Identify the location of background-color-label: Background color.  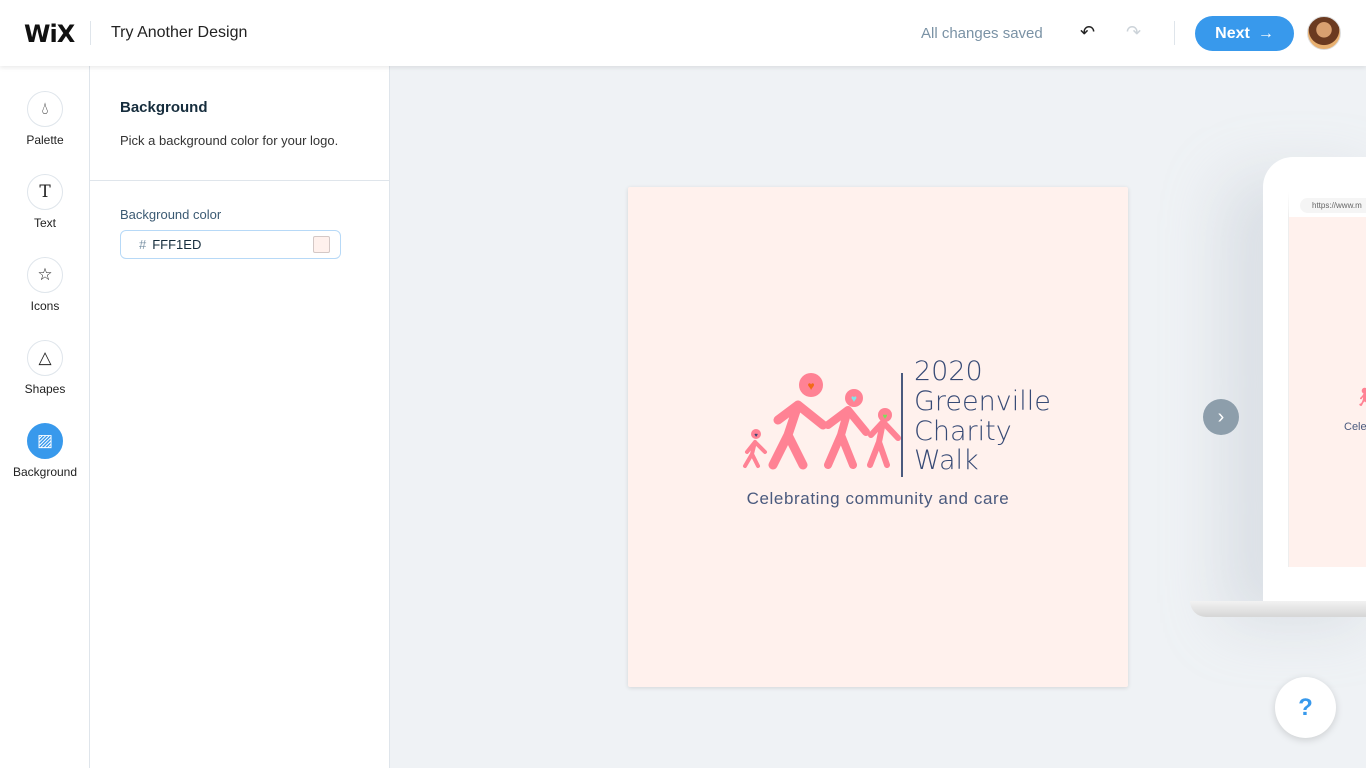
(171, 214).